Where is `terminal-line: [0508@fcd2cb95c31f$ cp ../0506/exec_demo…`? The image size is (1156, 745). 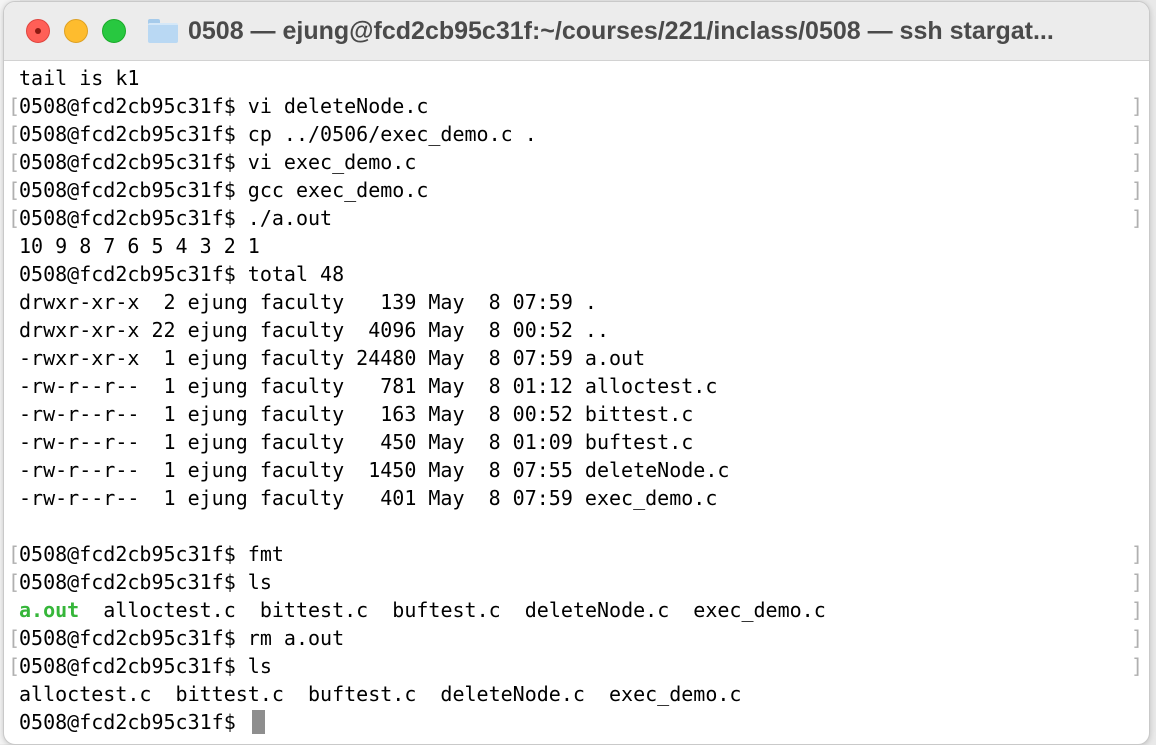 terminal-line: [0508@fcd2cb95c31f$ cp ../0506/exec_demo… is located at coordinates (578, 134).